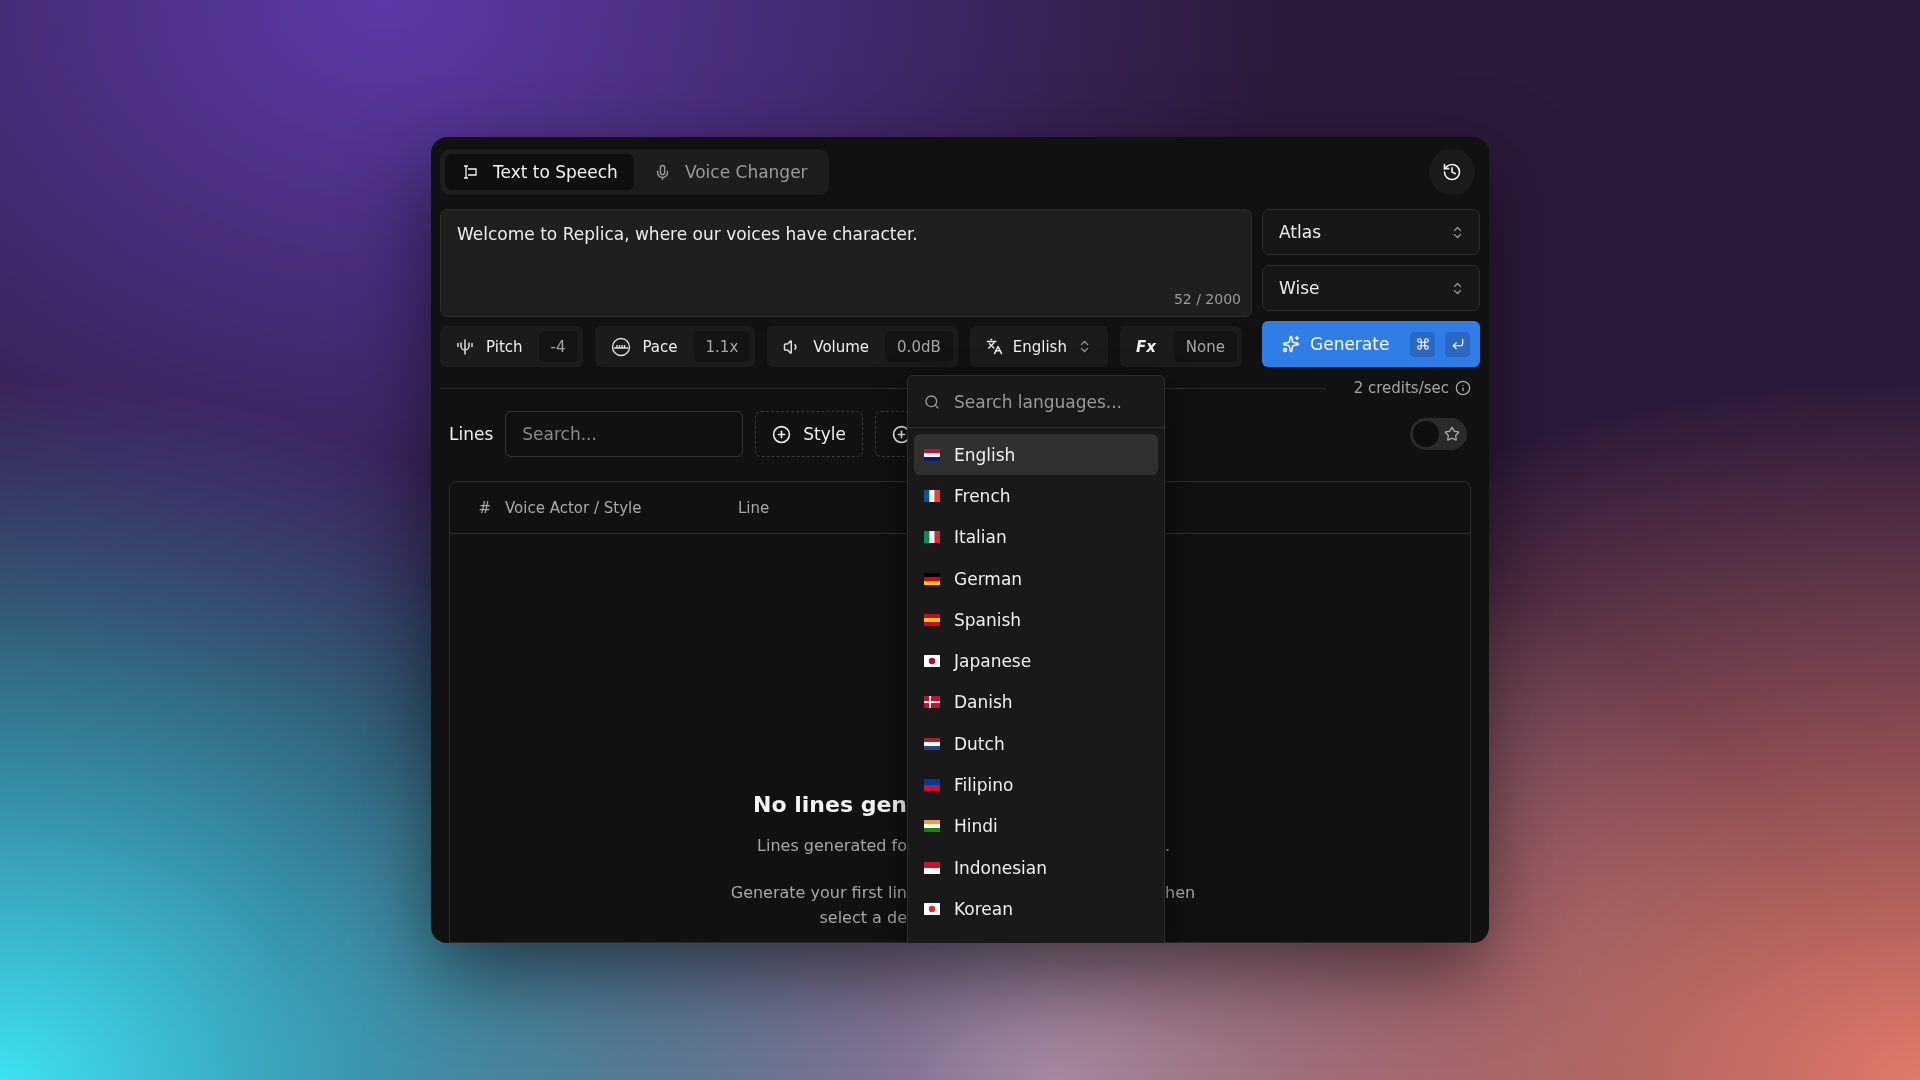 The width and height of the screenshot is (1920, 1080). What do you see at coordinates (782, 434) in the screenshot?
I see `plus-circle-icon` at bounding box center [782, 434].